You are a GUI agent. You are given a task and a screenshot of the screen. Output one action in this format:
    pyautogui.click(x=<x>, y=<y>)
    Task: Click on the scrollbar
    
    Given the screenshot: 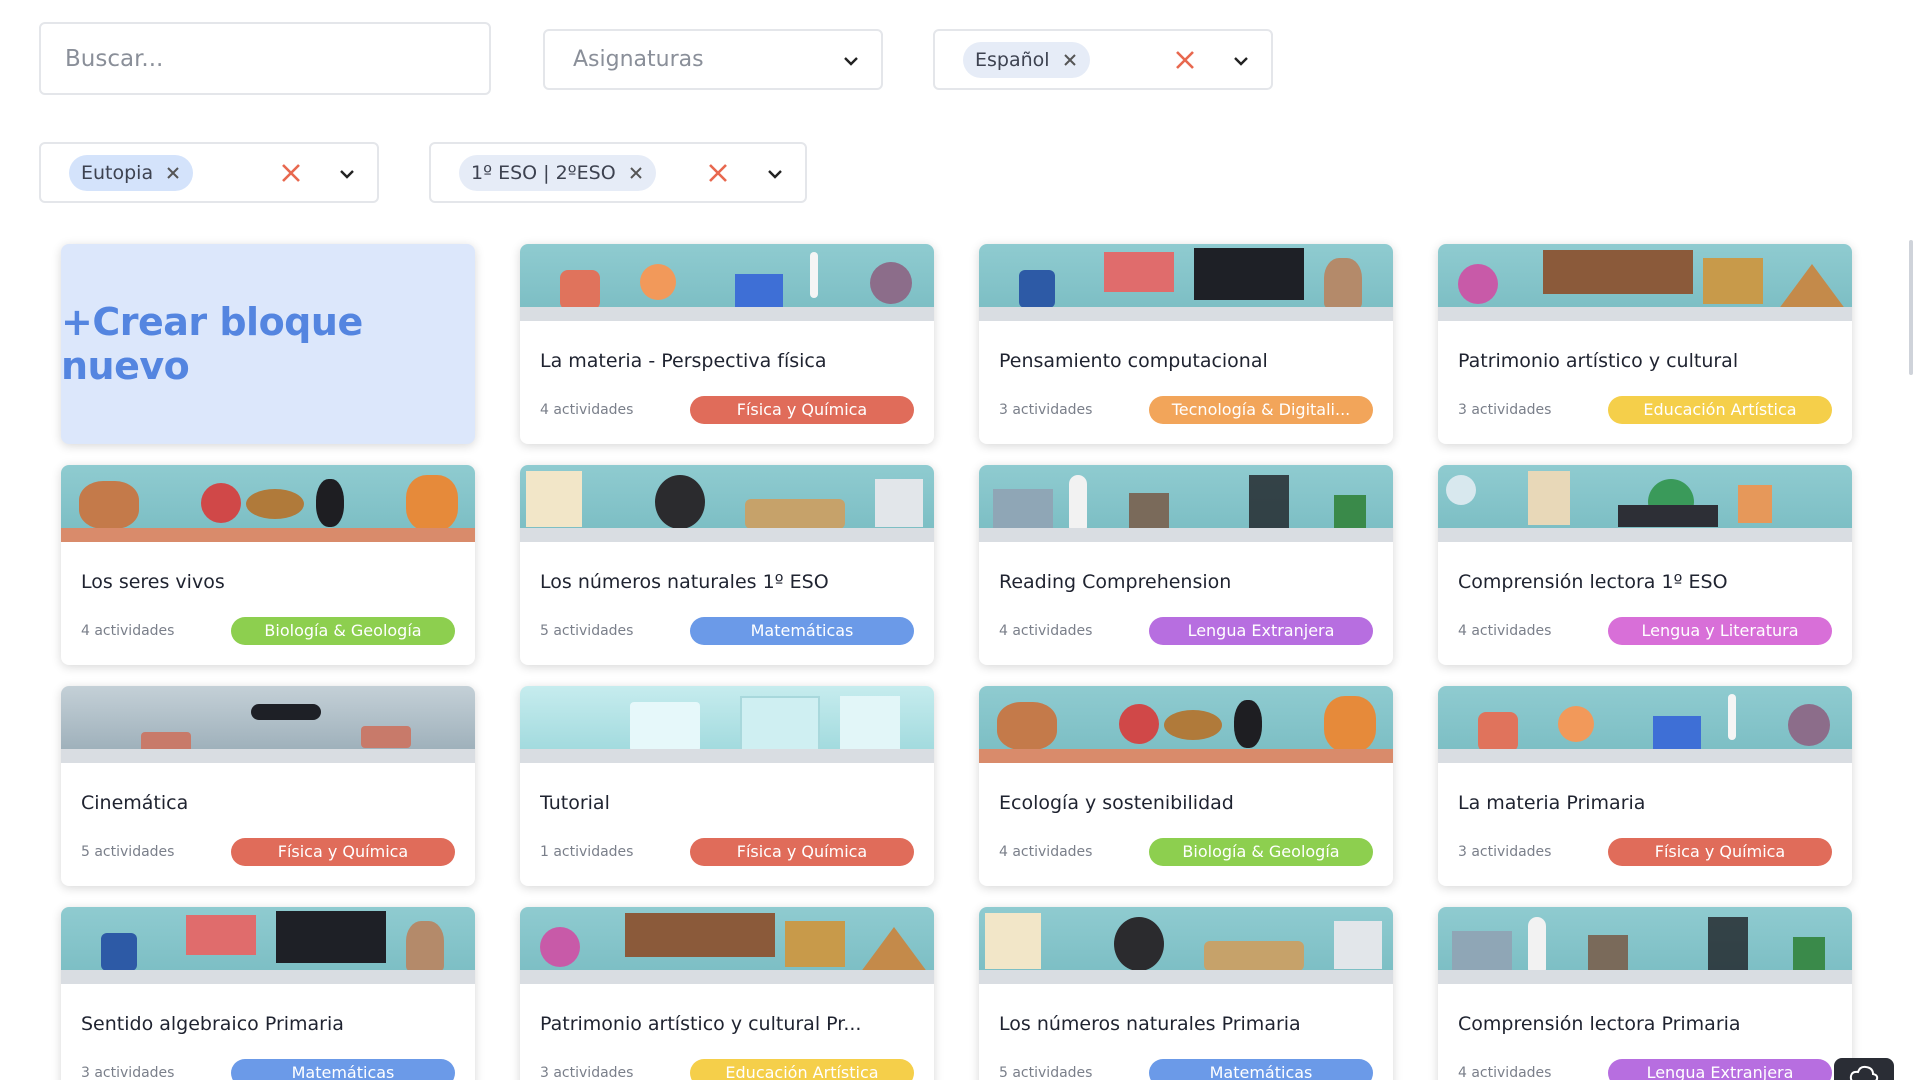 What is the action you would take?
    pyautogui.click(x=1911, y=307)
    